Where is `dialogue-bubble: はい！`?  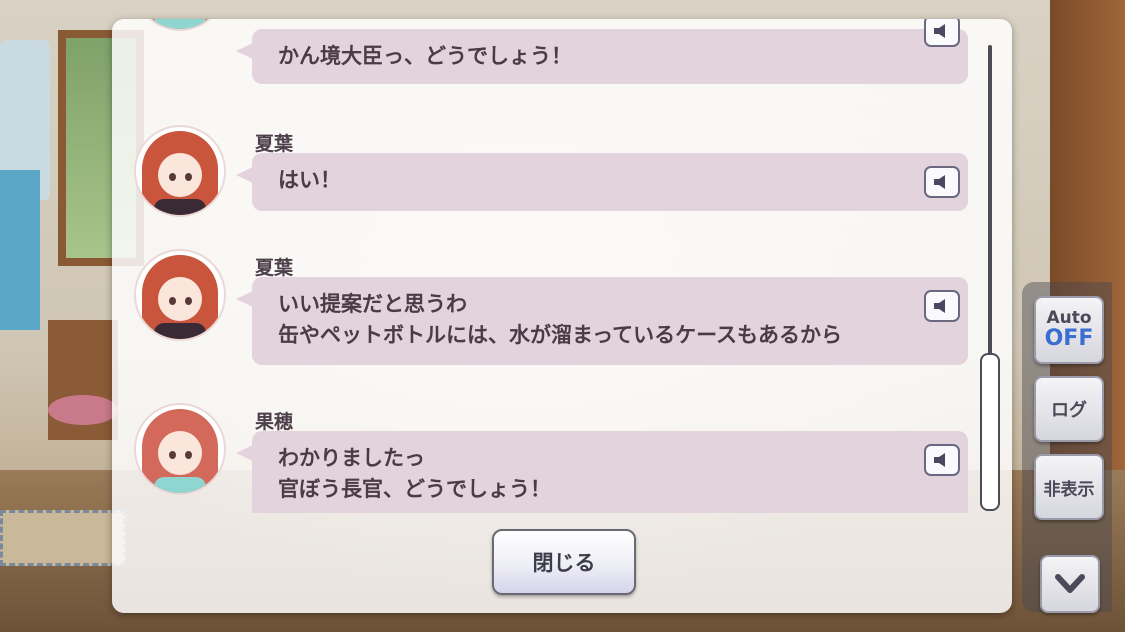 dialogue-bubble: はい！ is located at coordinates (602, 182).